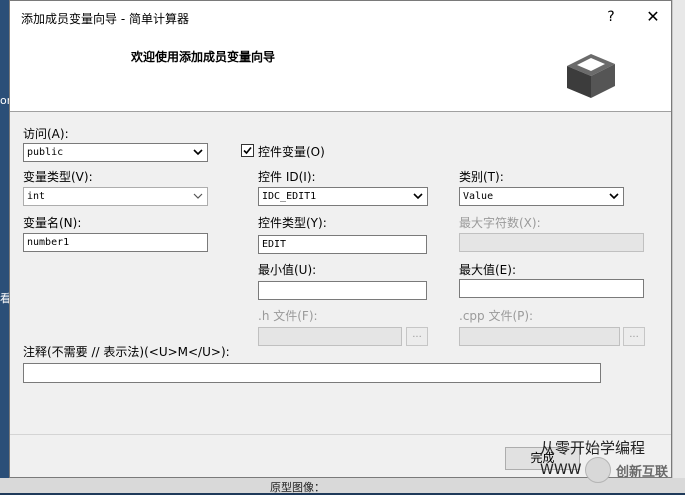 The height and width of the screenshot is (495, 685). I want to click on window-title: 添加成员变量向导 - 简单计算器, so click(105, 19).